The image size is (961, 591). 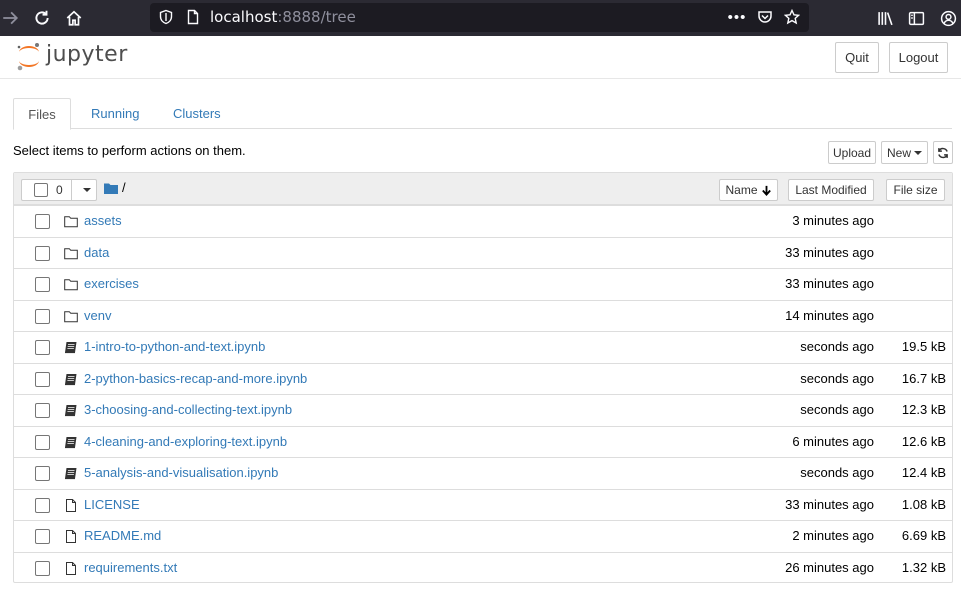 What do you see at coordinates (916, 18) in the screenshot?
I see `sidebar-icon` at bounding box center [916, 18].